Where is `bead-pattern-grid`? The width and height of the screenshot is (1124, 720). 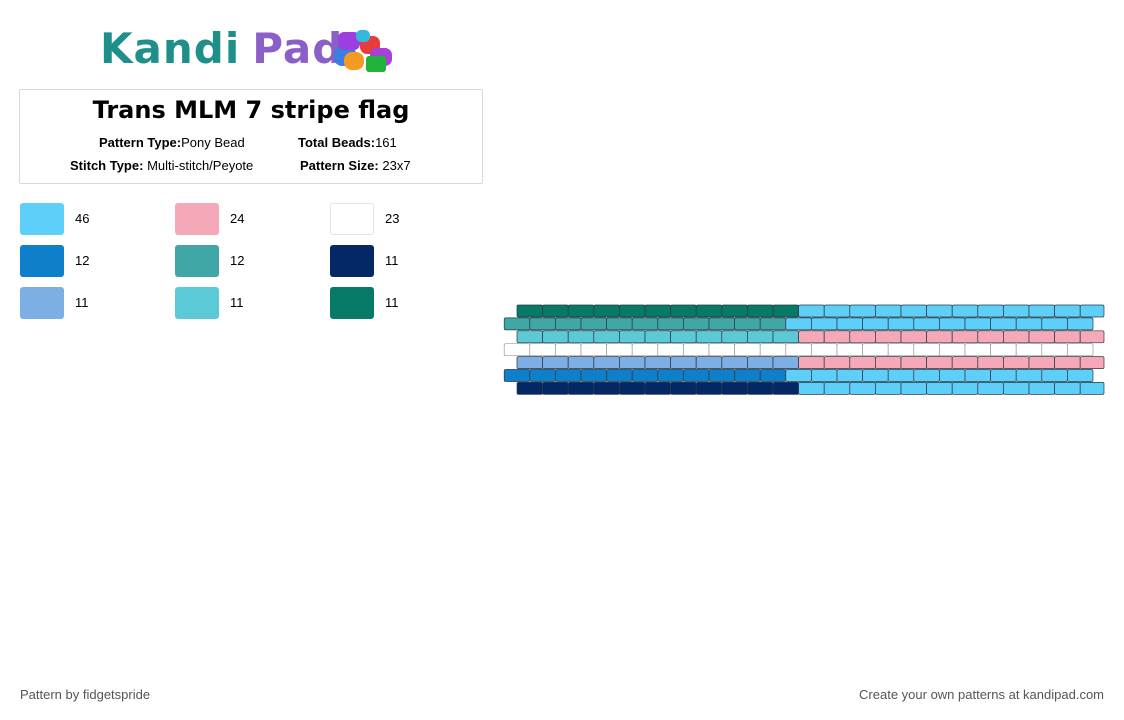 bead-pattern-grid is located at coordinates (804, 349).